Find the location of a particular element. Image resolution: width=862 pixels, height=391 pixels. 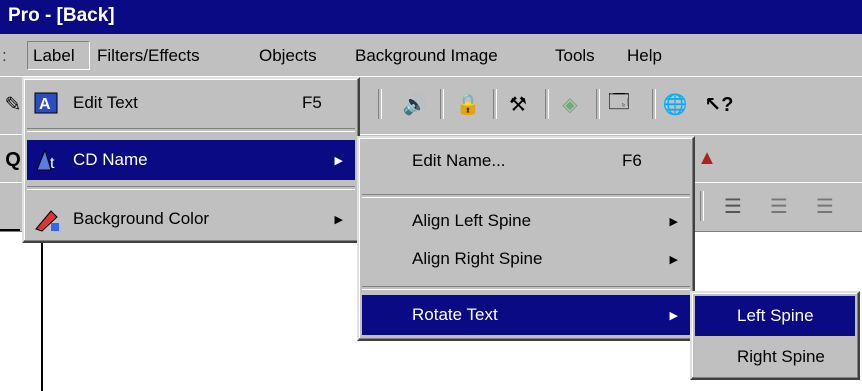

menu-item-label: Right Spine is located at coordinates (781, 356).